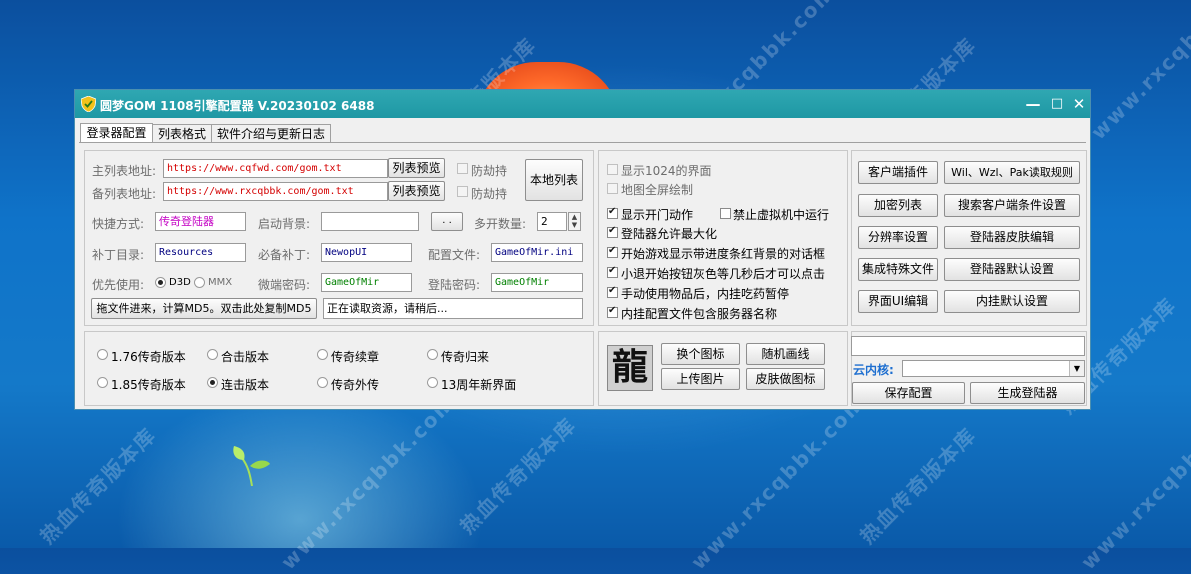 The image size is (1191, 574). Describe the element at coordinates (465, 357) in the screenshot. I see `version-label: 传奇归来` at that location.